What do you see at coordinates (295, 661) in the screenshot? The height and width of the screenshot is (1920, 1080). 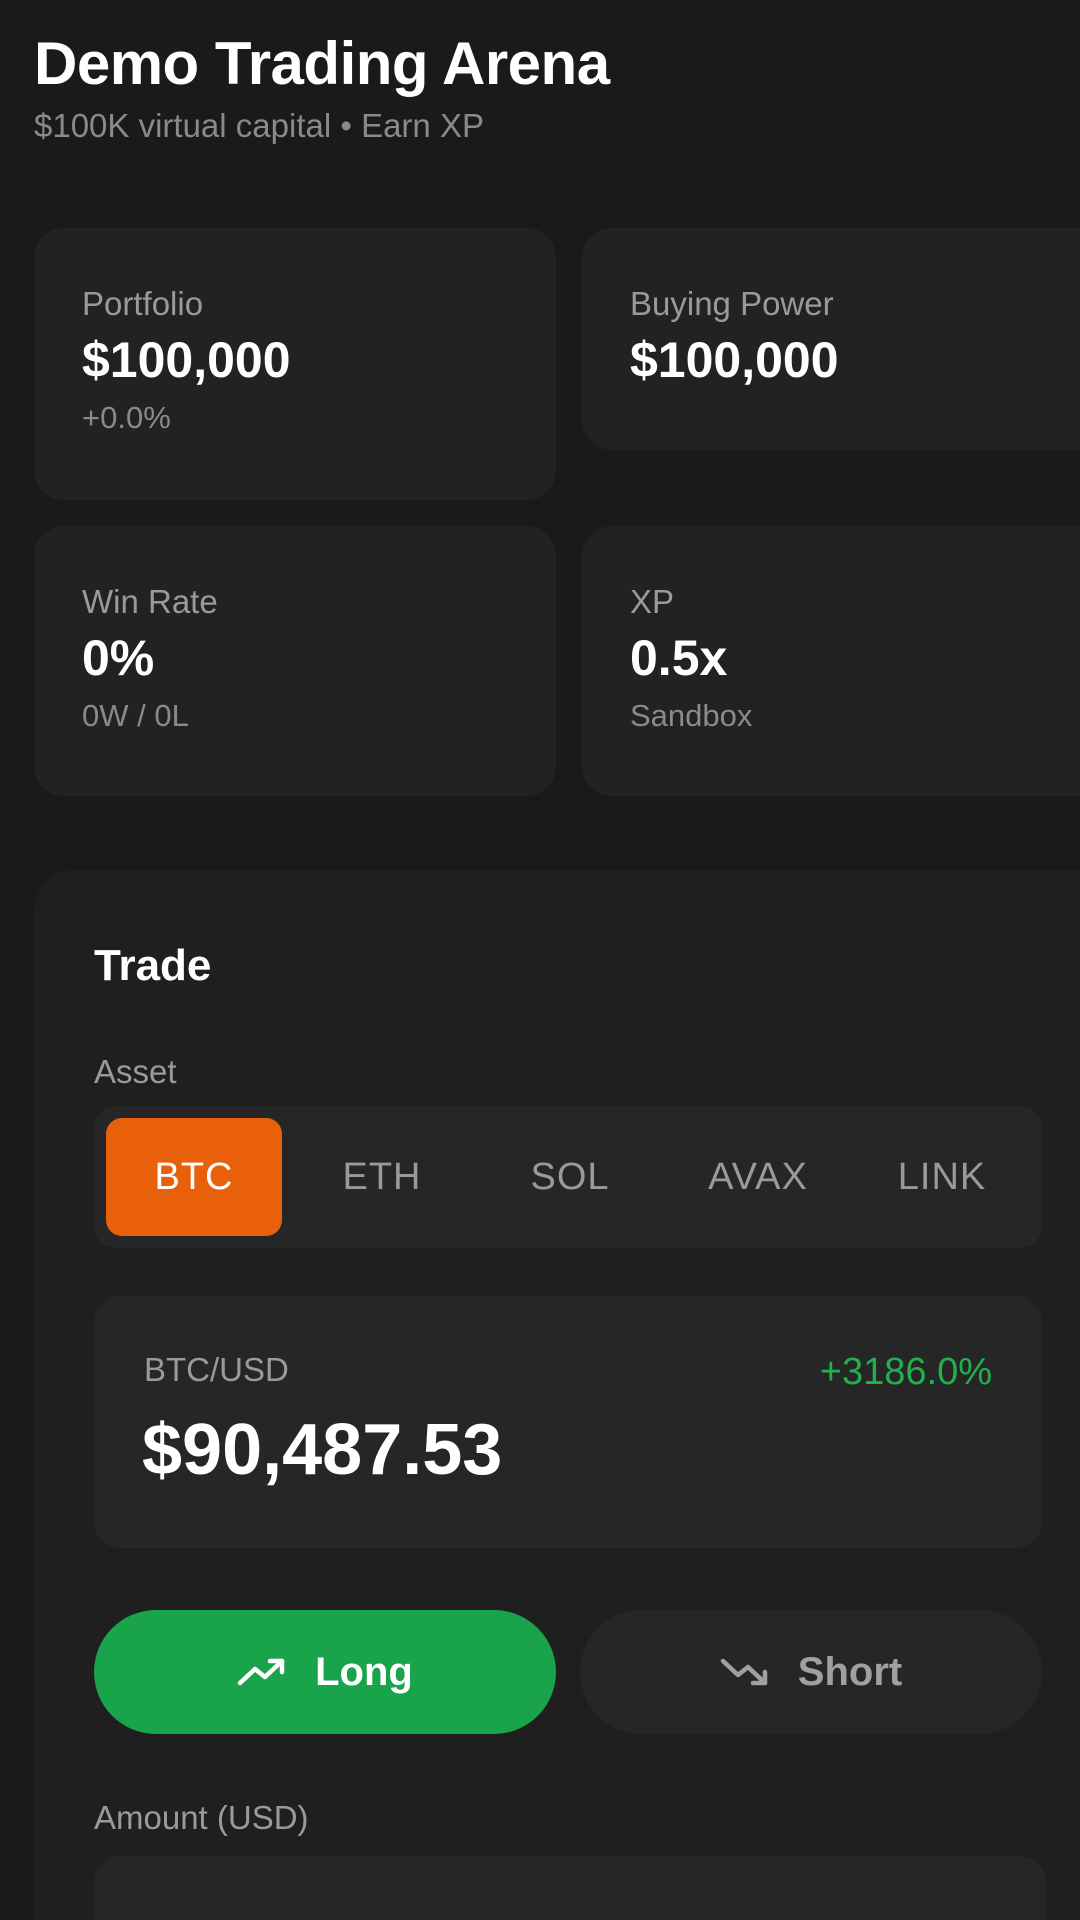 I see `win-rate-card: Win Rate 0% 0W / 0L` at bounding box center [295, 661].